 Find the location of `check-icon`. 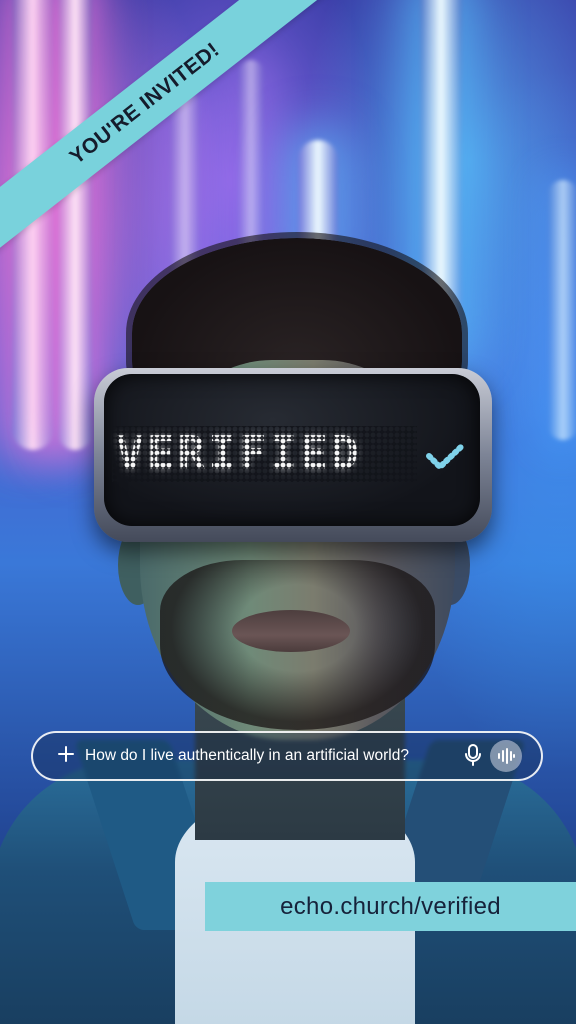

check-icon is located at coordinates (446, 456).